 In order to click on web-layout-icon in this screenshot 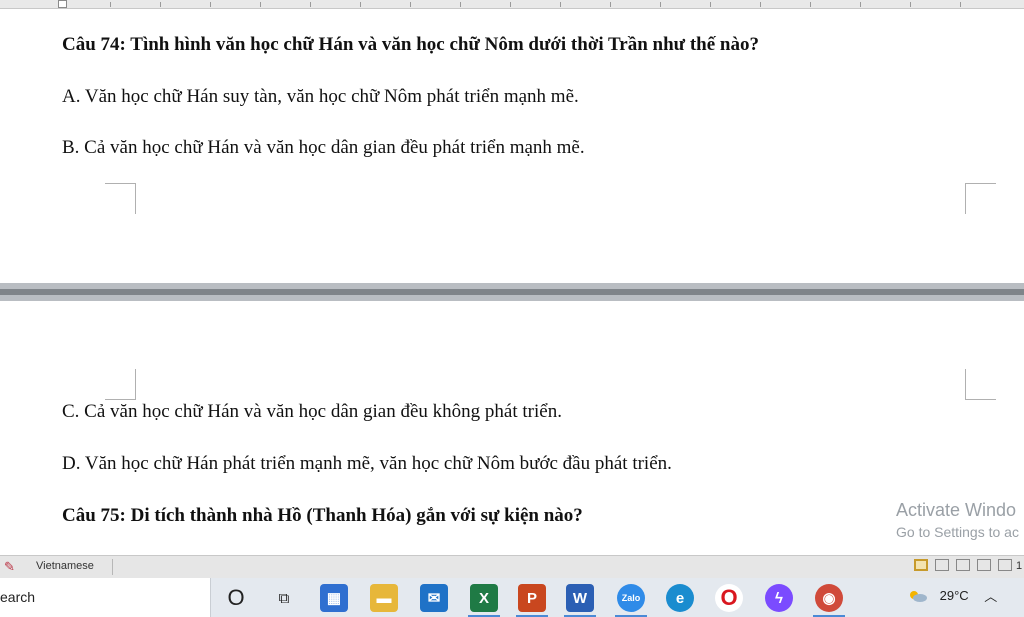, I will do `click(963, 565)`.